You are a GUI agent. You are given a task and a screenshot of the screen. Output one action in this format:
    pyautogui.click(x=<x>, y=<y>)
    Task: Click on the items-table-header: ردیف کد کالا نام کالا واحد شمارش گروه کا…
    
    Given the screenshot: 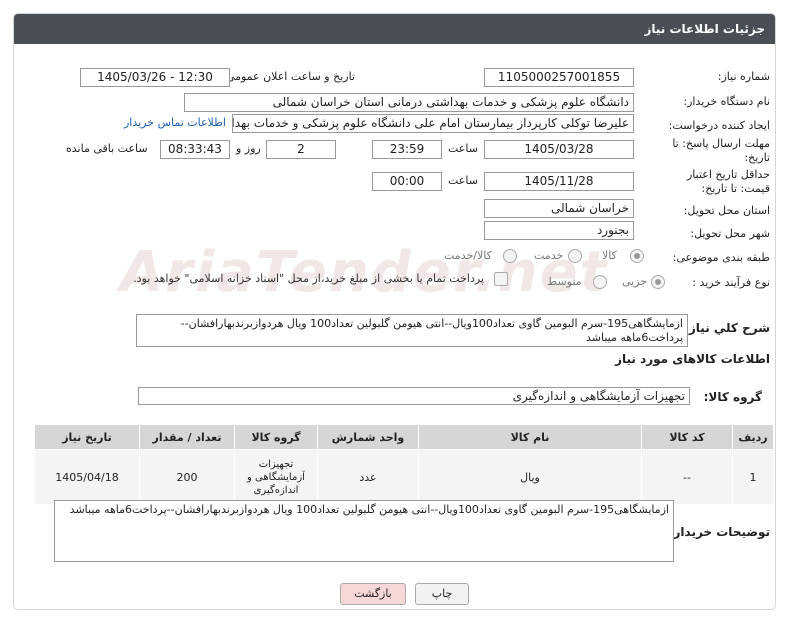 What is the action you would take?
    pyautogui.click(x=404, y=437)
    